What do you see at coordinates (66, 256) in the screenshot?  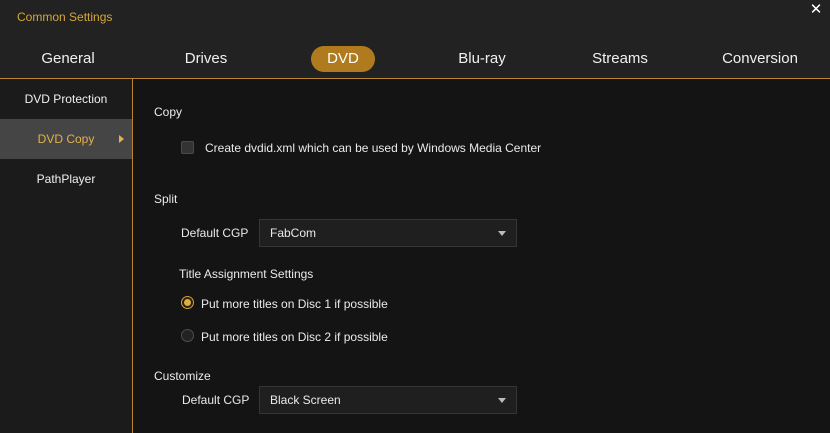 I see `sidebar: DVD Protection DVD Copy PathPlayer` at bounding box center [66, 256].